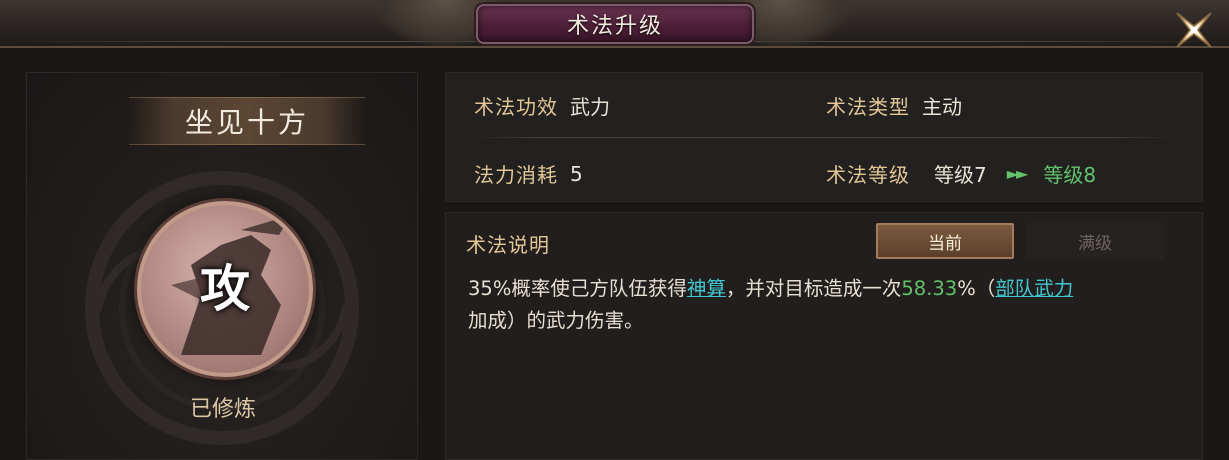 The image size is (1229, 460). I want to click on skill-name-banner: 坐见十方, so click(247, 121).